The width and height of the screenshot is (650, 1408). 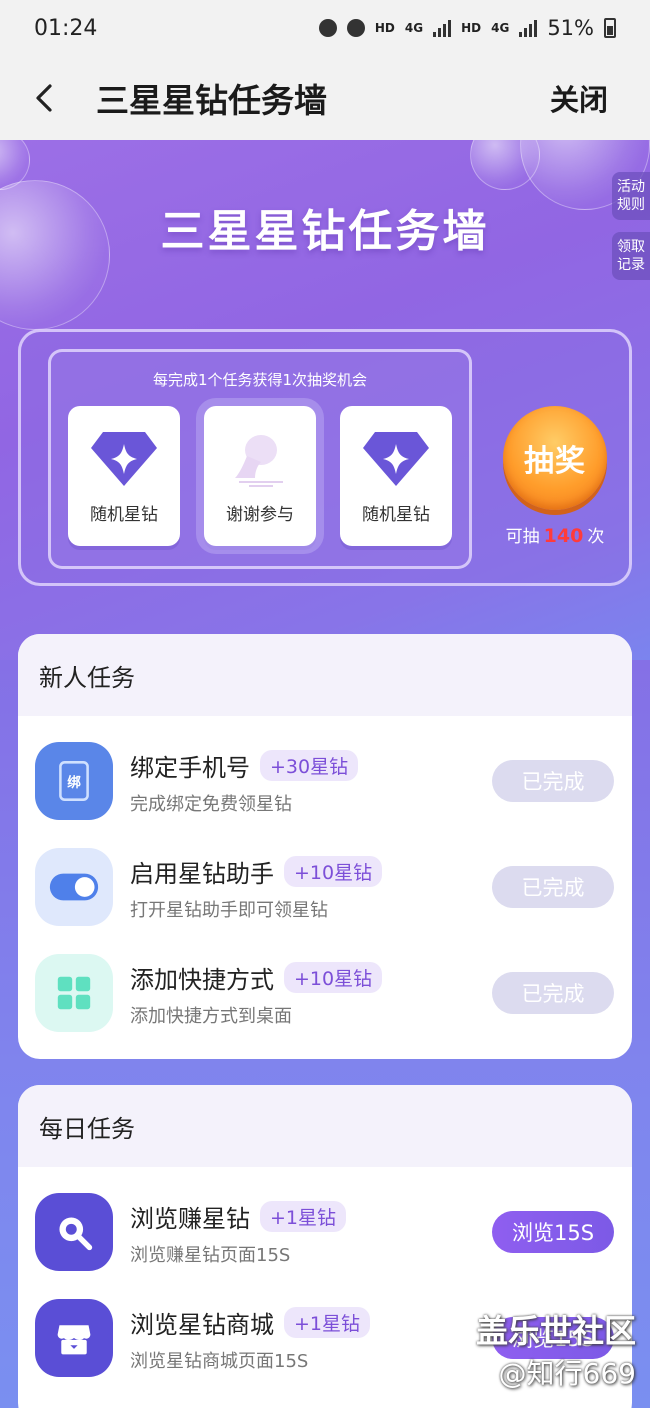 I want to click on signal-icon, so click(x=442, y=28).